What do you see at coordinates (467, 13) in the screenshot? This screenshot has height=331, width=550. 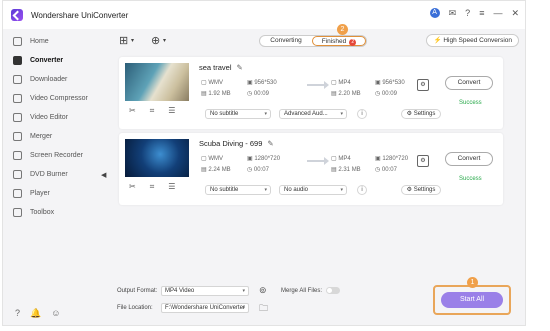 I see `help-icon: ?` at bounding box center [467, 13].